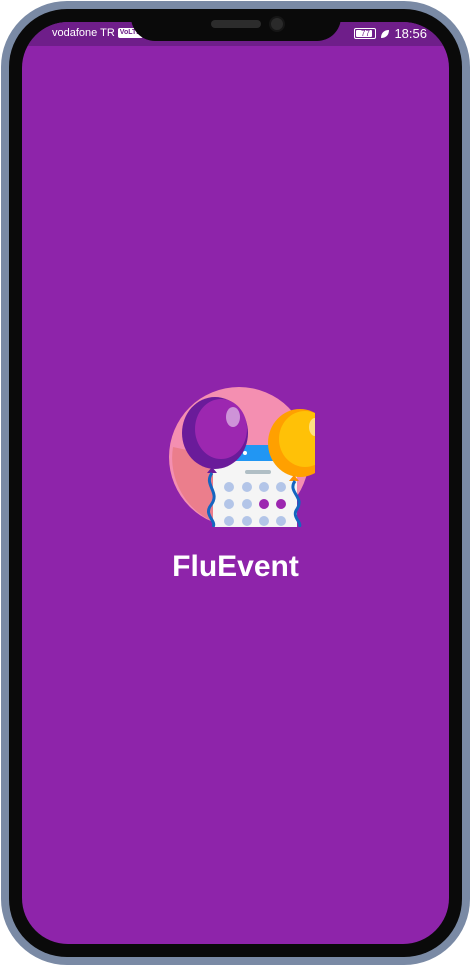 Image resolution: width=473 pixels, height=968 pixels. What do you see at coordinates (385, 33) in the screenshot?
I see `leaf-icon` at bounding box center [385, 33].